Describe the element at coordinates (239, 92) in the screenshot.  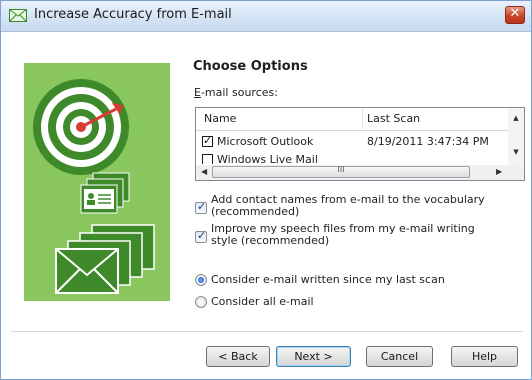
I see `sources-label-rest: -mail sources:` at that location.